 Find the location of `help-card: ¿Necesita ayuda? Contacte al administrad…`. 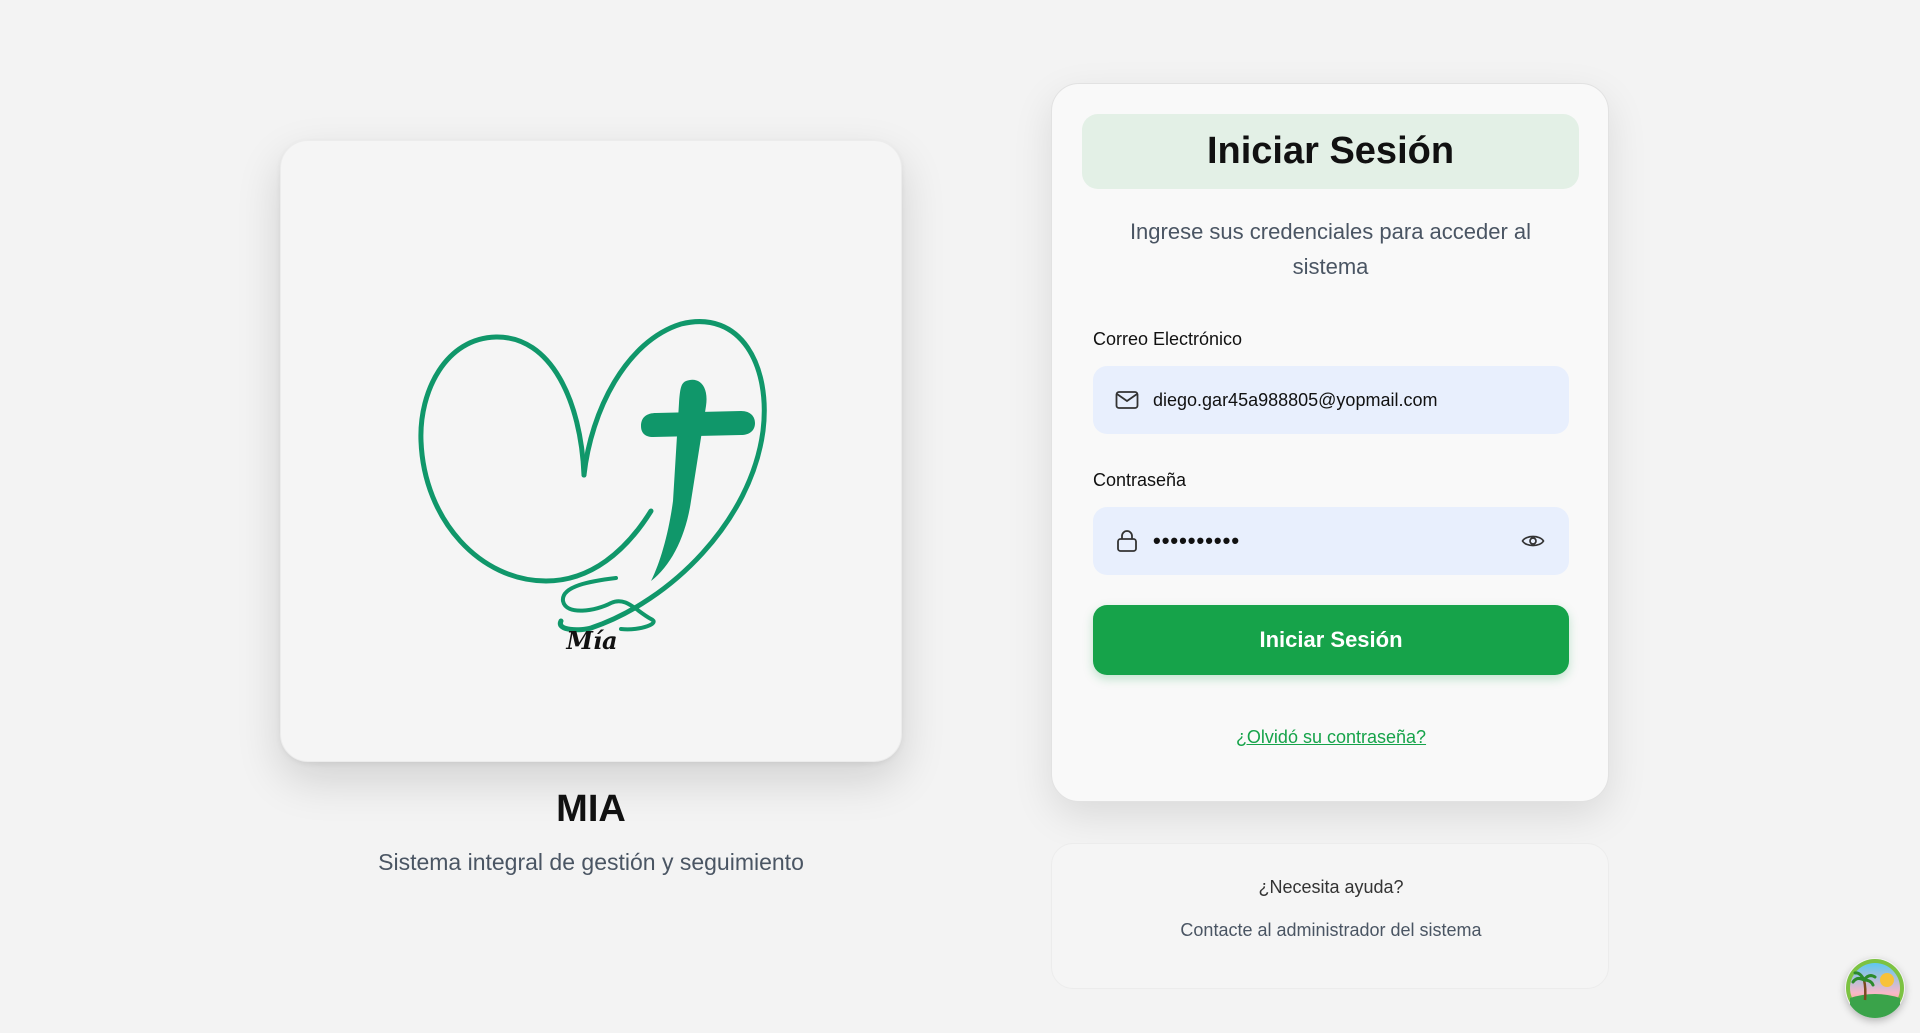

help-card: ¿Necesita ayuda? Contacte al administrad… is located at coordinates (1330, 916).